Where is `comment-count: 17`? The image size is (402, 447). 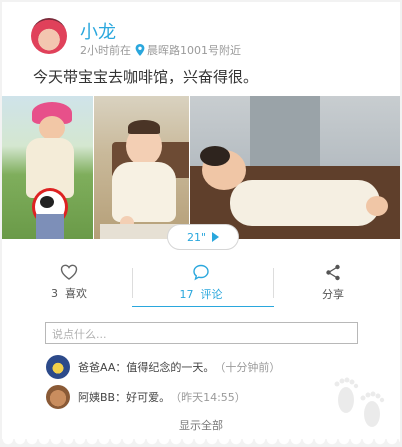
comment-count: 17 is located at coordinates (186, 294).